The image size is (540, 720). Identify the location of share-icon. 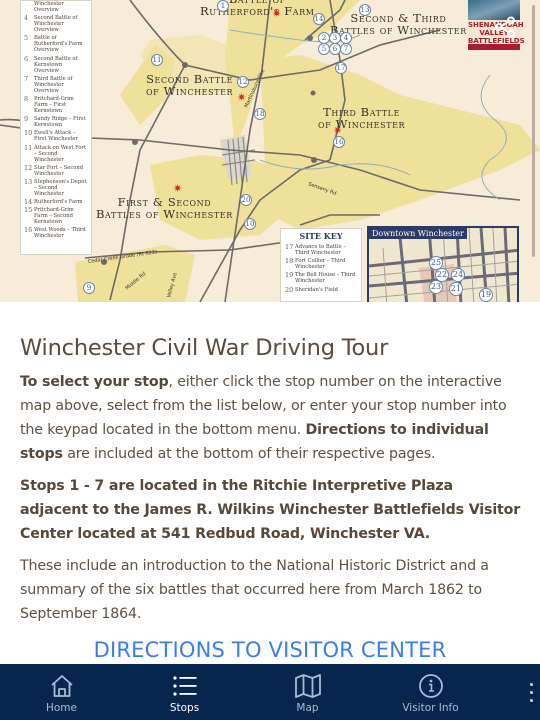
(505, 27).